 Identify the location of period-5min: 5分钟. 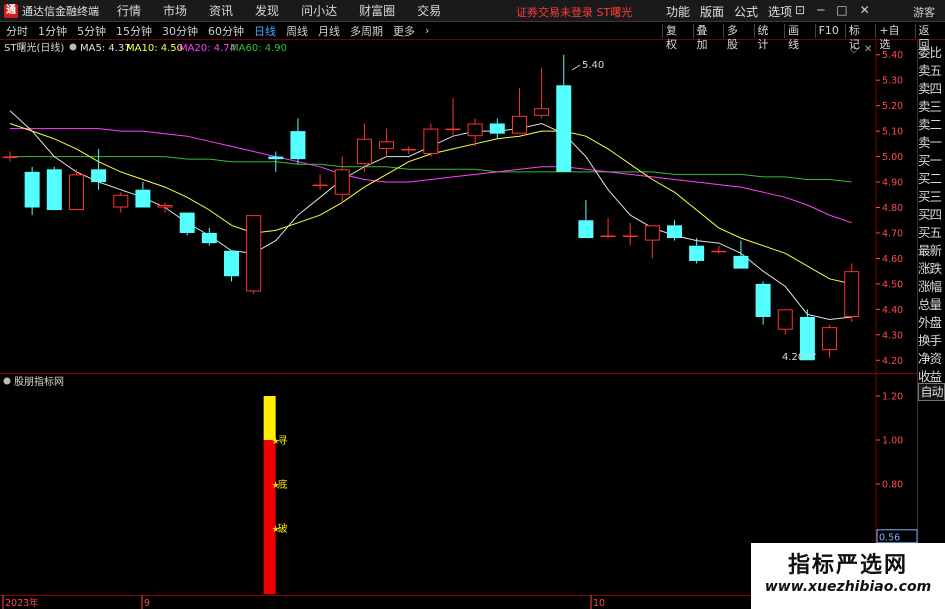
(91, 31).